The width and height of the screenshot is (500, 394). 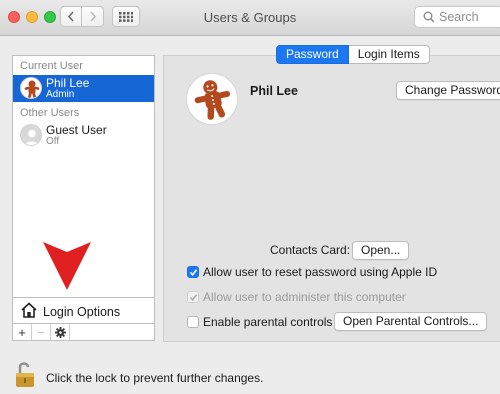 I want to click on lock-button, so click(x=27, y=375).